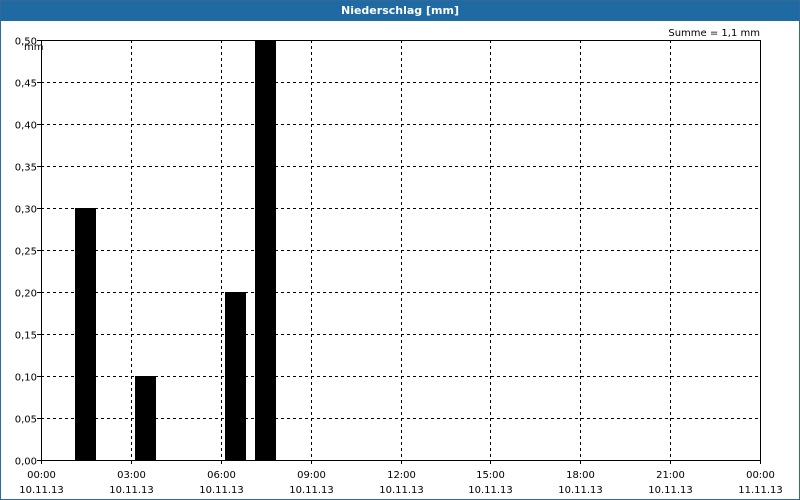  Describe the element at coordinates (26, 378) in the screenshot. I see `y-tick-label: 0,10` at that location.